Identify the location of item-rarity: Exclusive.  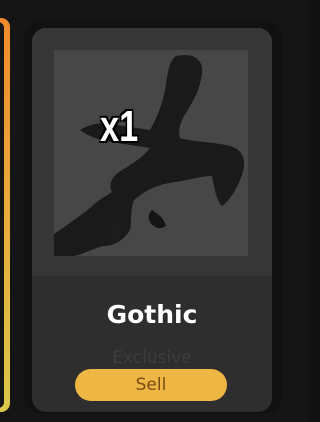
(152, 358).